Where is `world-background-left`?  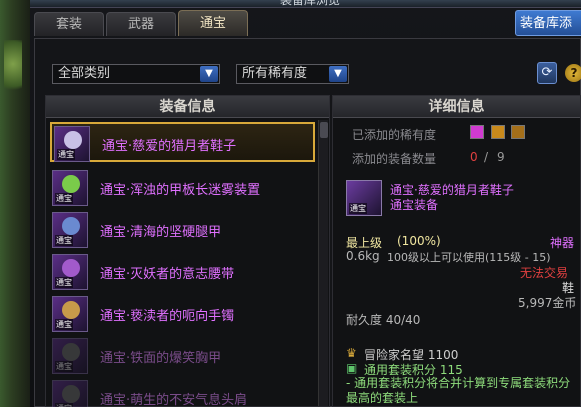
world-background-left is located at coordinates (15, 203).